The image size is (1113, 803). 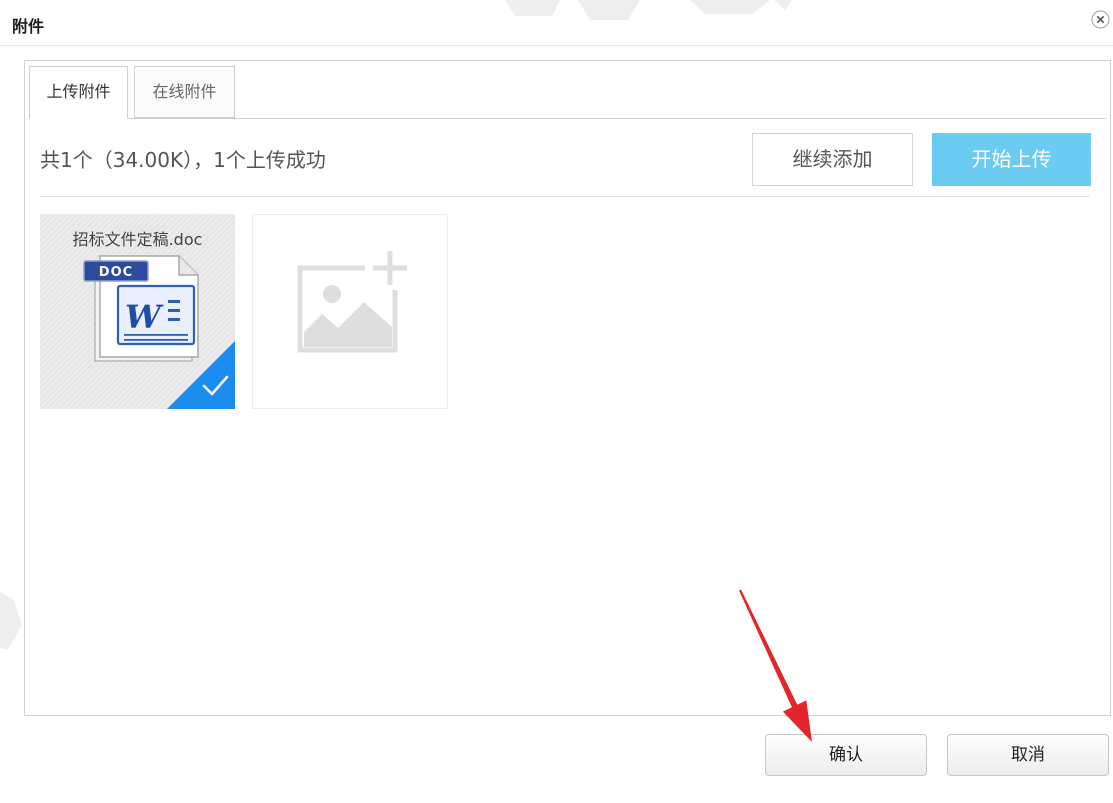 What do you see at coordinates (832, 159) in the screenshot?
I see `continue-add-button: 继续添加` at bounding box center [832, 159].